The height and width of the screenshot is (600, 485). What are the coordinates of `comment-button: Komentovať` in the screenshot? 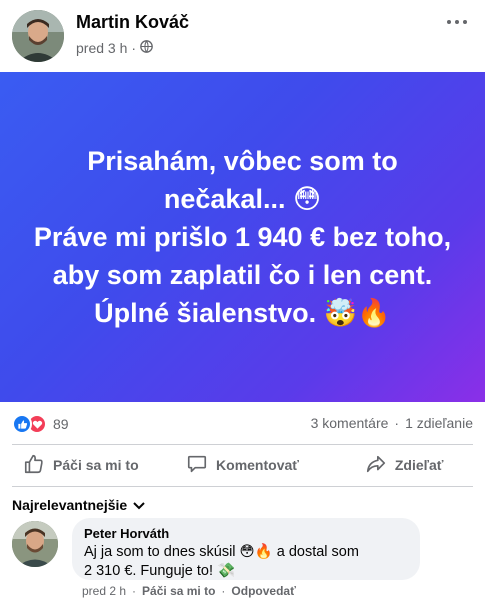 It's located at (243, 465).